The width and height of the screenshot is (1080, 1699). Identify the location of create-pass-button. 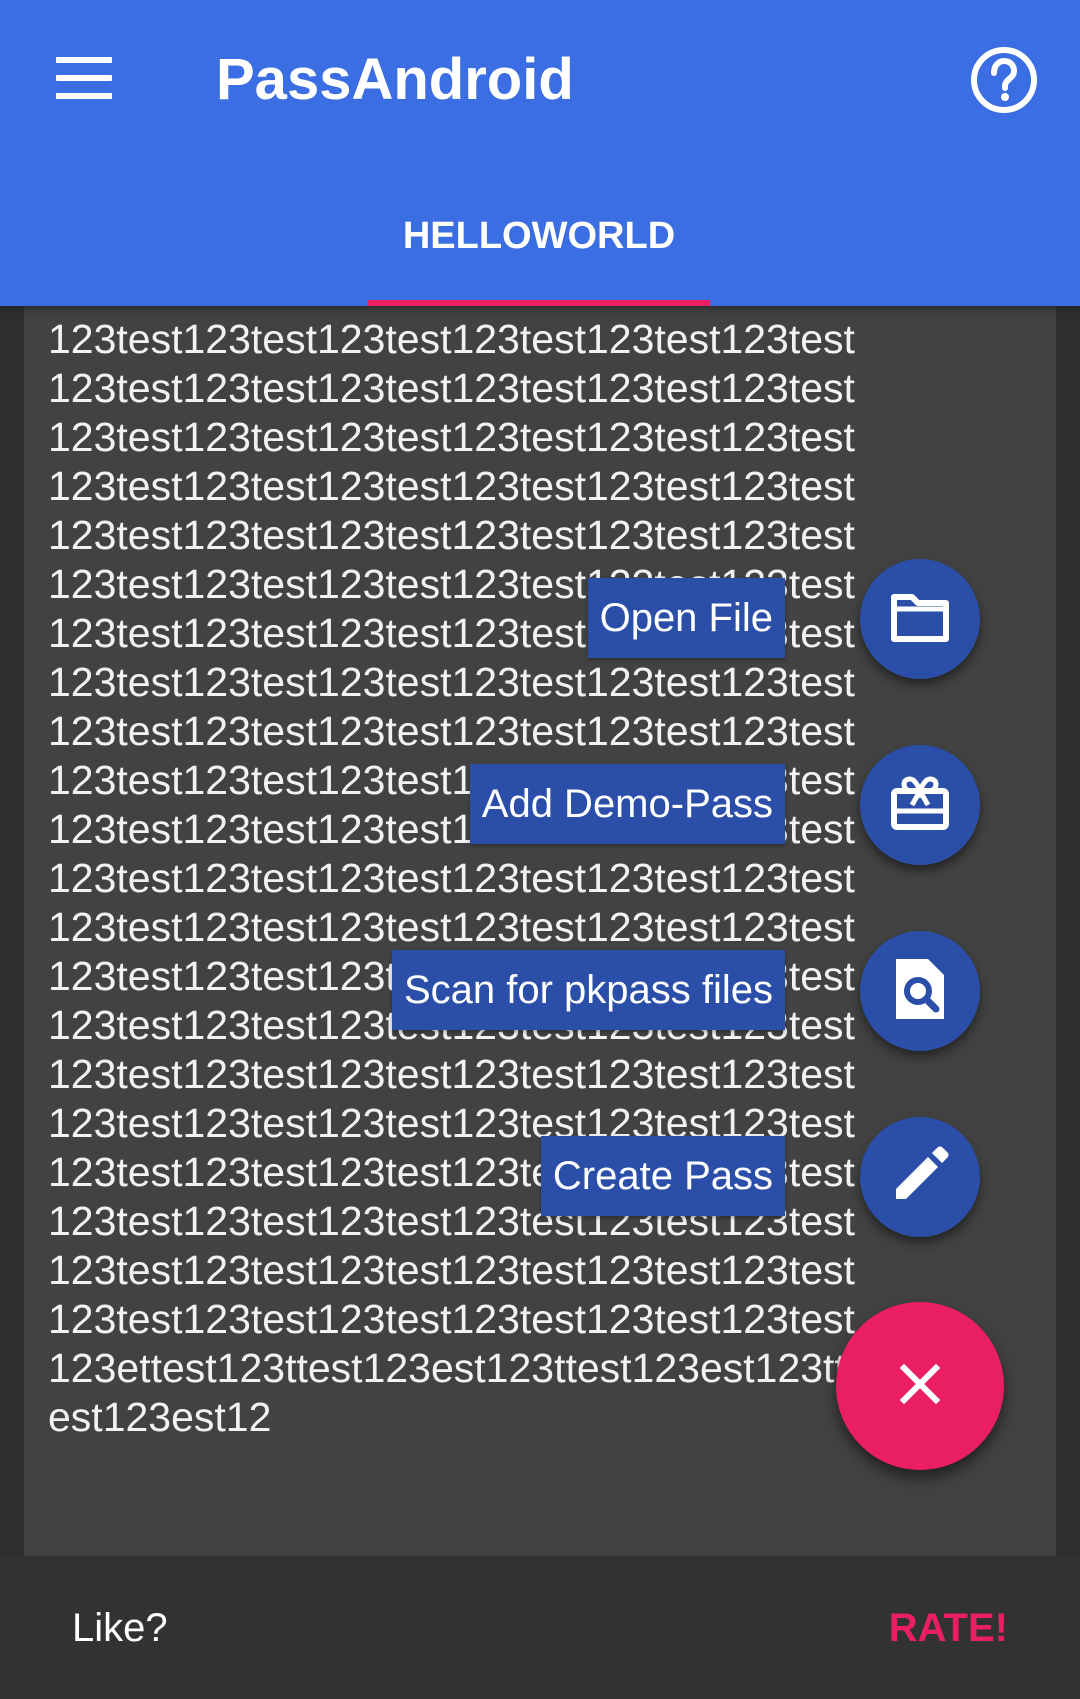
(920, 1177).